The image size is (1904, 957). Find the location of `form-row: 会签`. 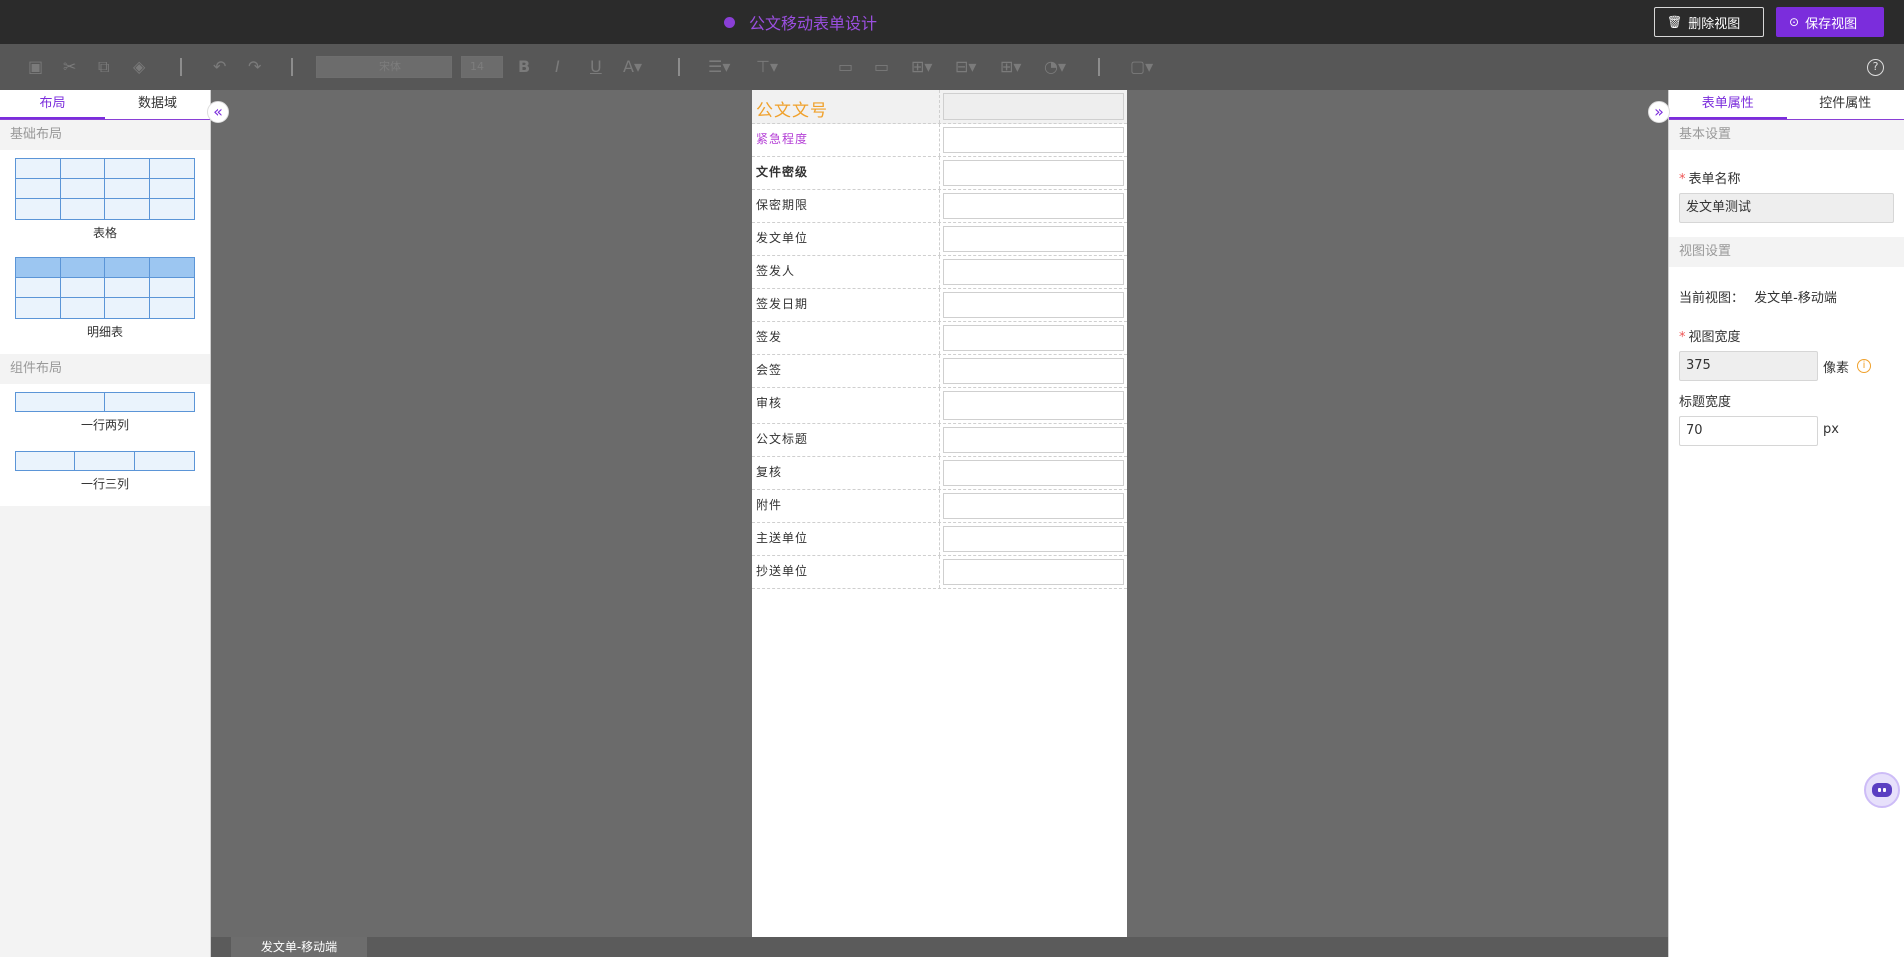

form-row: 会签 is located at coordinates (939, 371).